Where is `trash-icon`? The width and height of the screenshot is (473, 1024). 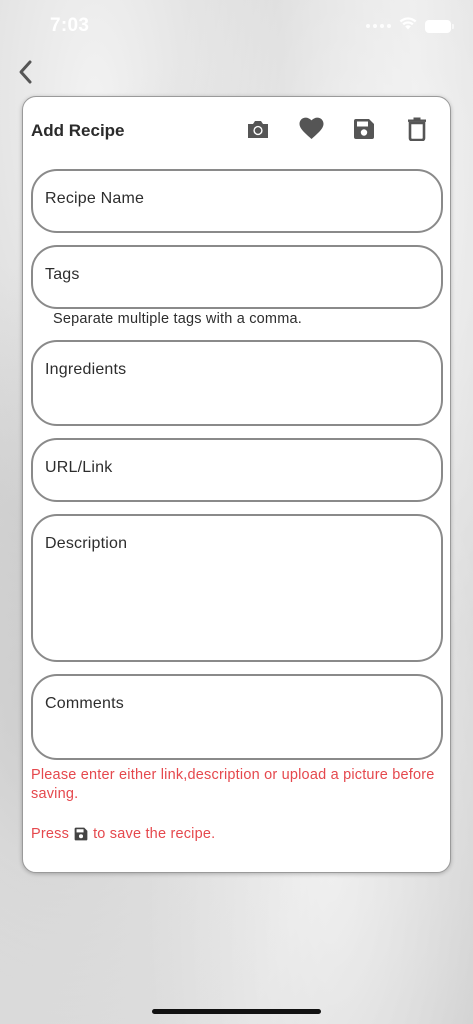 trash-icon is located at coordinates (417, 131).